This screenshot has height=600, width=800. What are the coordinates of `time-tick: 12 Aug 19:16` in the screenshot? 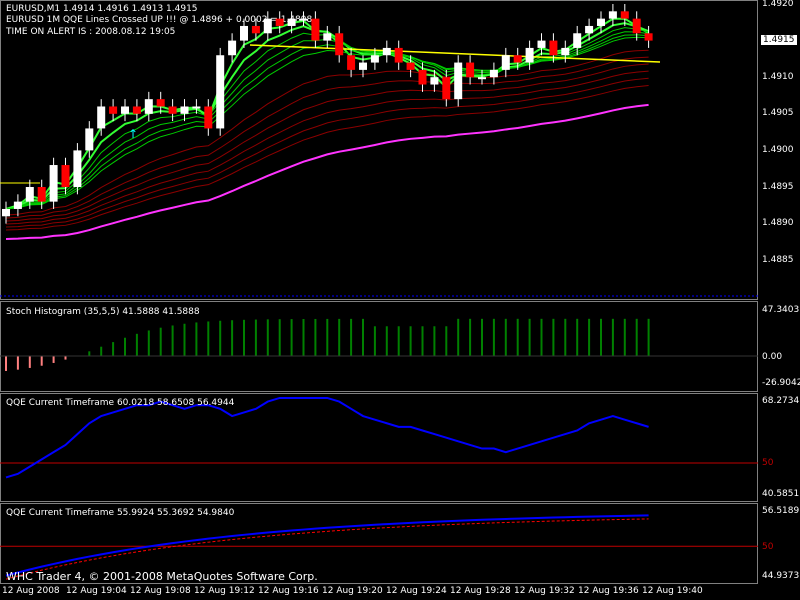 It's located at (288, 591).